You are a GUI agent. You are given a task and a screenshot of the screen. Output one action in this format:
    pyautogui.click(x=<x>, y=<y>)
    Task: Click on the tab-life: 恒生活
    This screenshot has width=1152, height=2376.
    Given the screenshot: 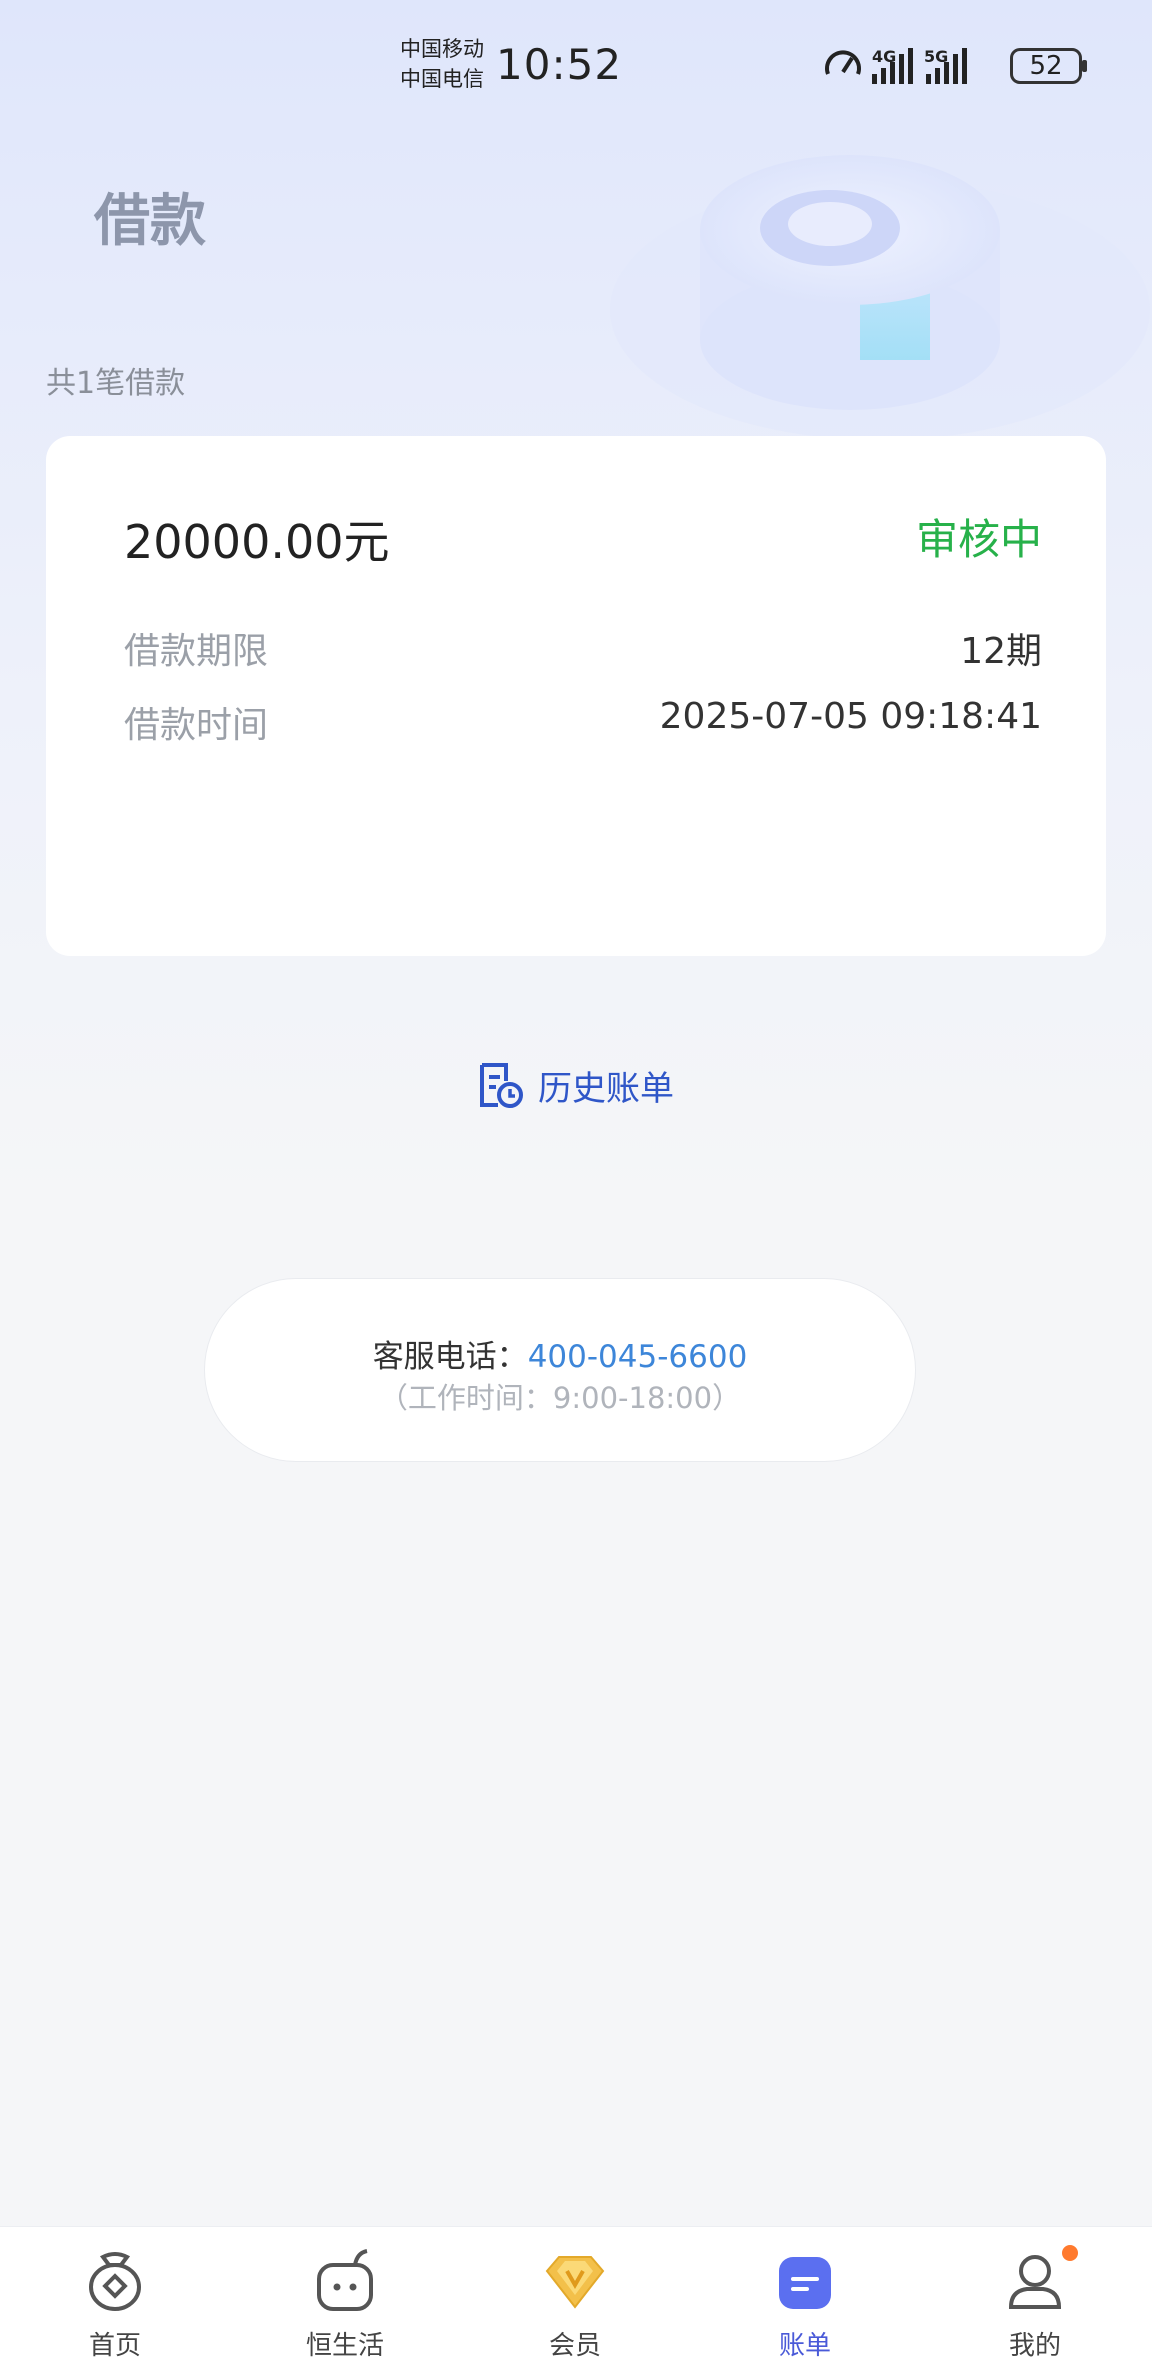 What is the action you would take?
    pyautogui.click(x=345, y=2301)
    